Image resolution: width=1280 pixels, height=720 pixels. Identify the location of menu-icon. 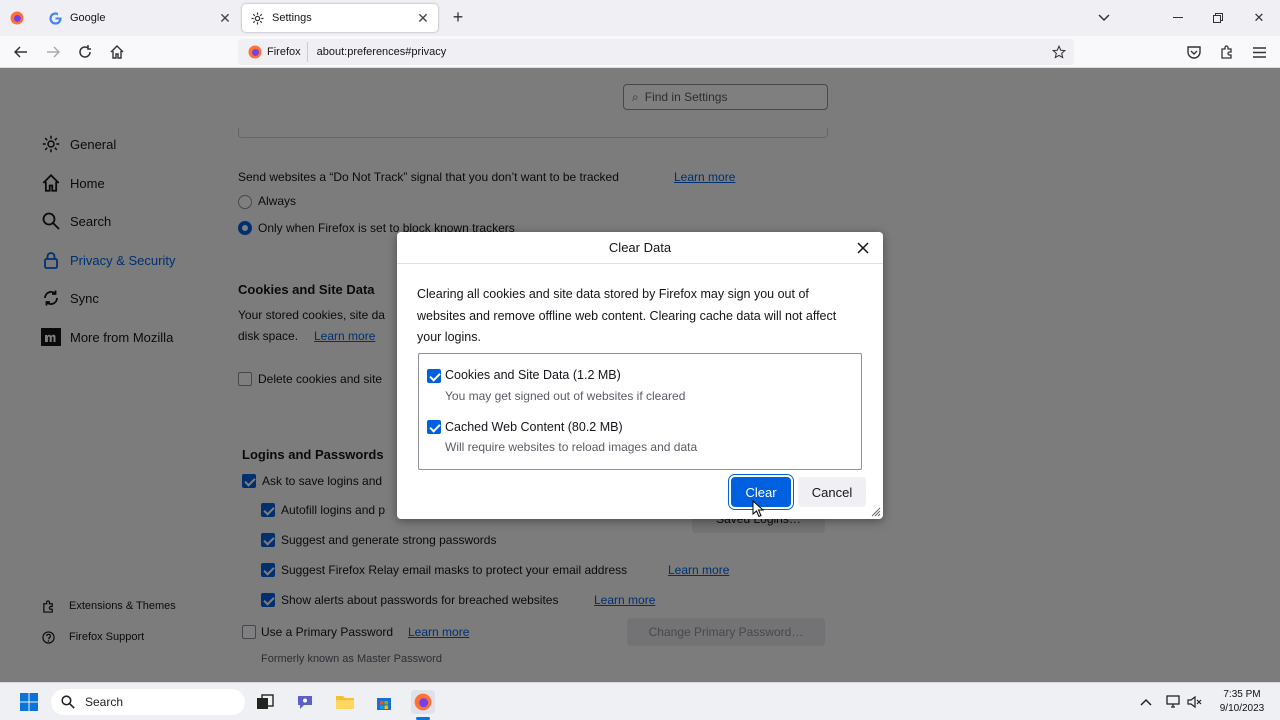
(1259, 52).